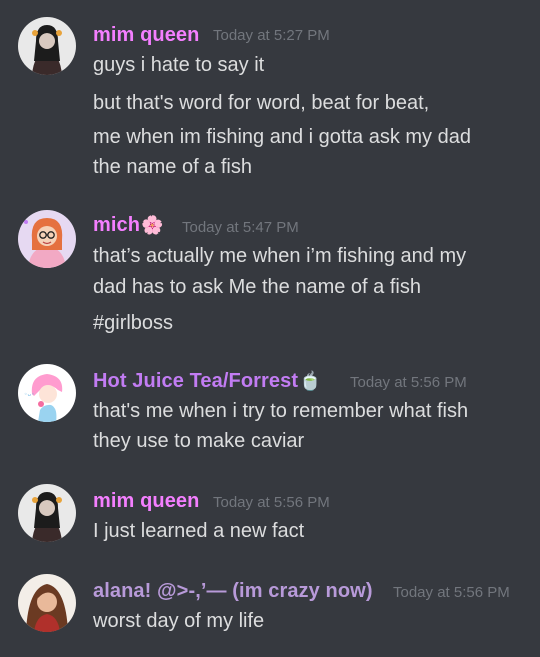 Image resolution: width=540 pixels, height=657 pixels. I want to click on message-text: they use to make caviar, so click(199, 441).